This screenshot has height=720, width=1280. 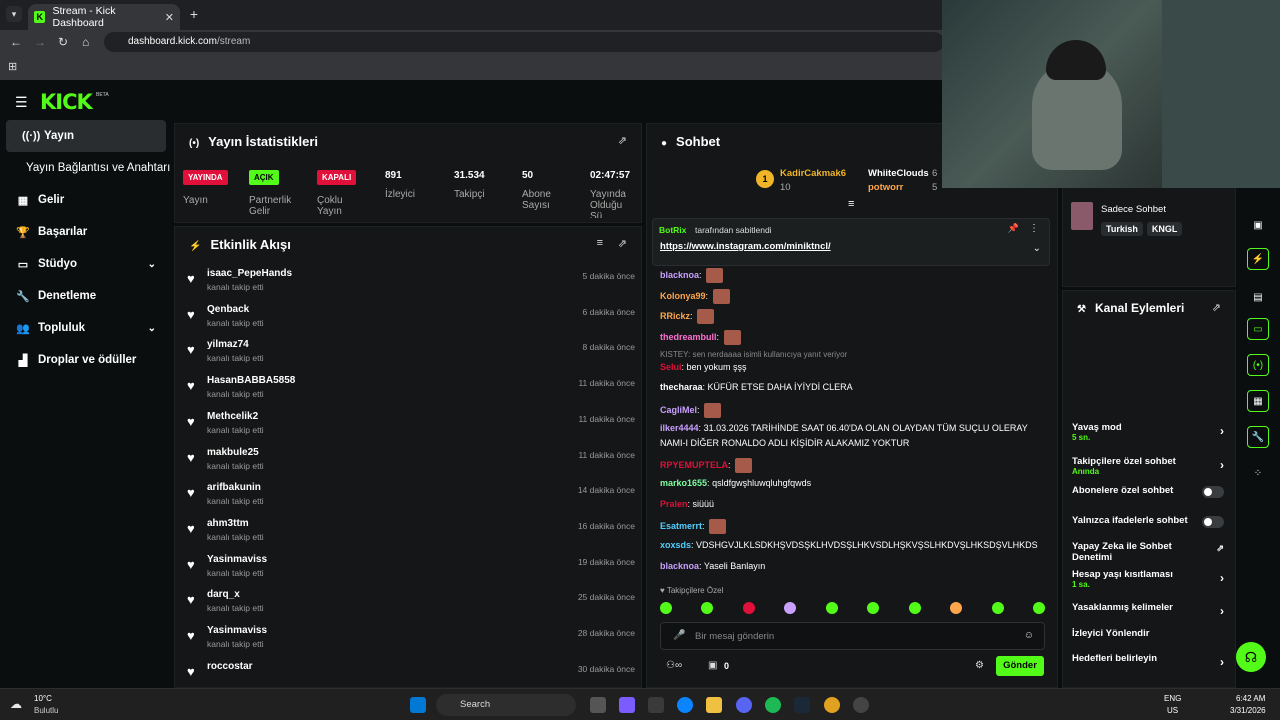 I want to click on tag-chip: Turkish, so click(x=1122, y=229).